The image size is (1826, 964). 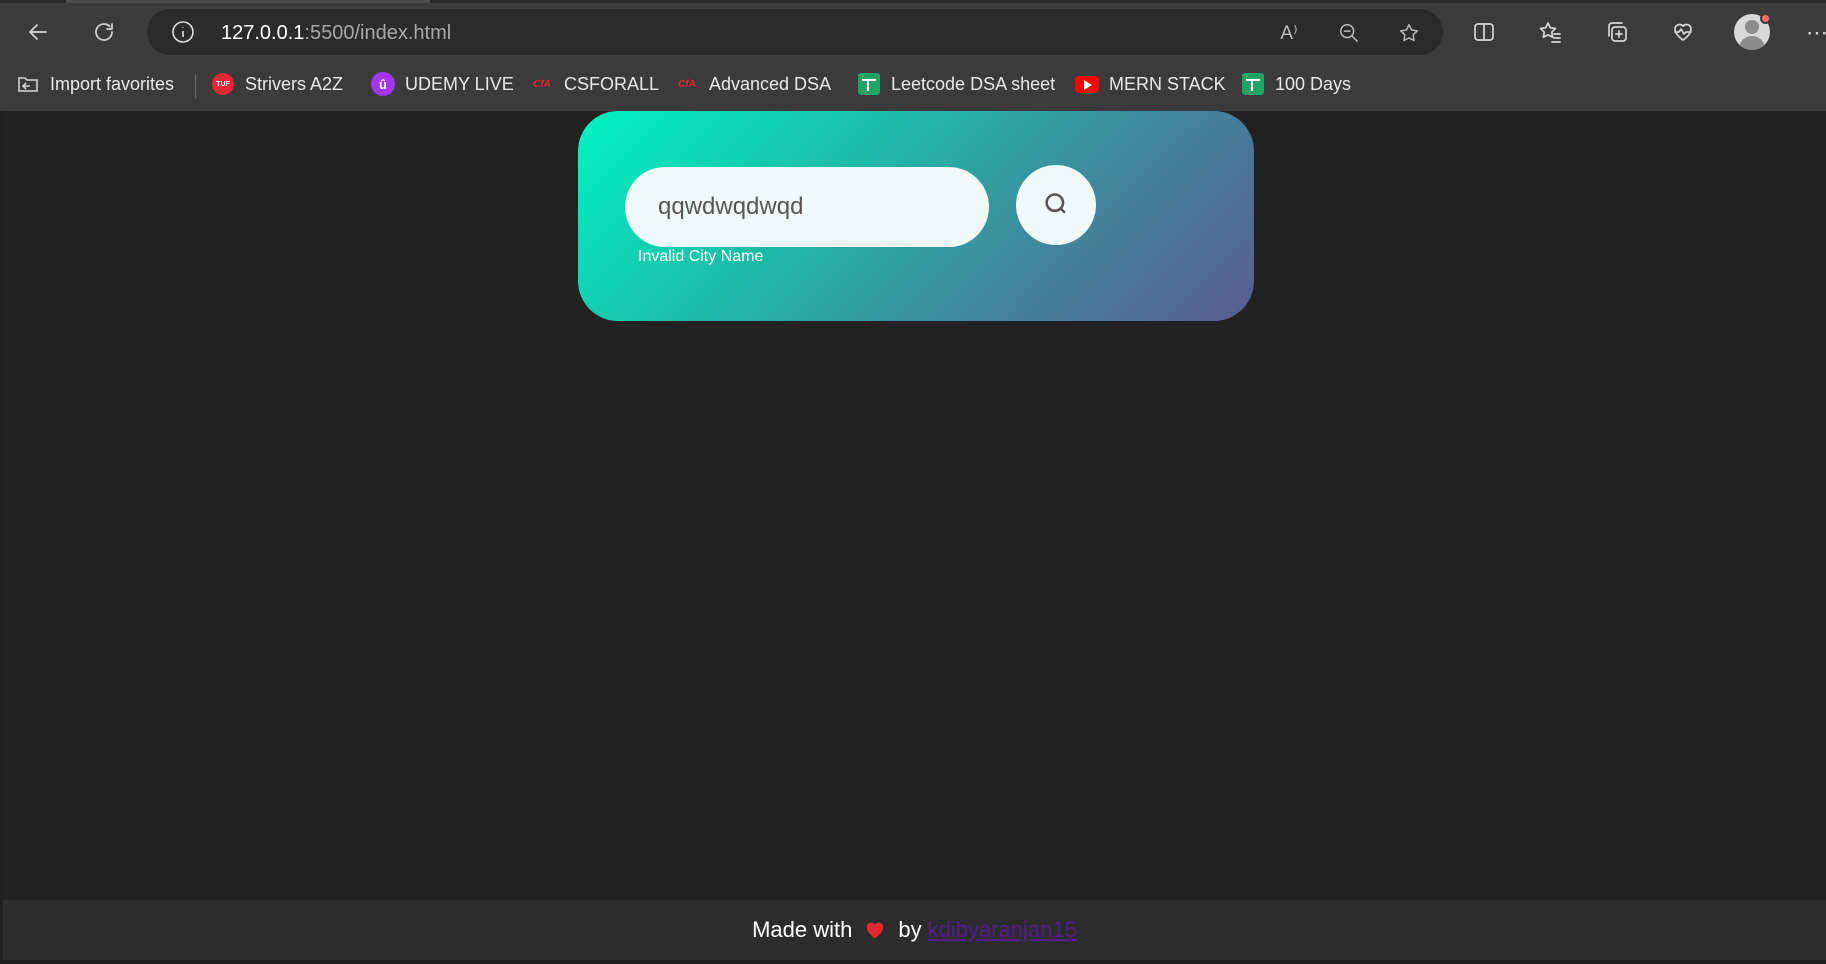 I want to click on url-host: 127.0.0.1, so click(x=263, y=33).